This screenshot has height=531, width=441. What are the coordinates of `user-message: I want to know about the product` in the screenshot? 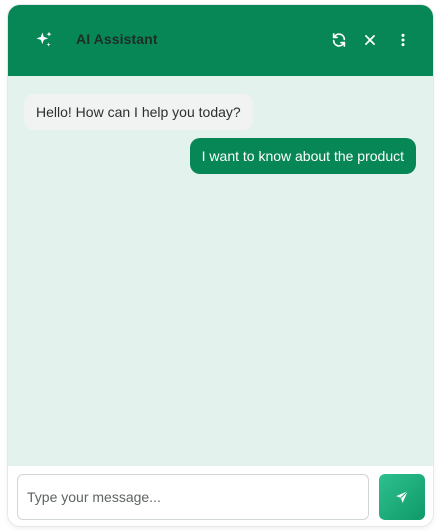 It's located at (302, 156).